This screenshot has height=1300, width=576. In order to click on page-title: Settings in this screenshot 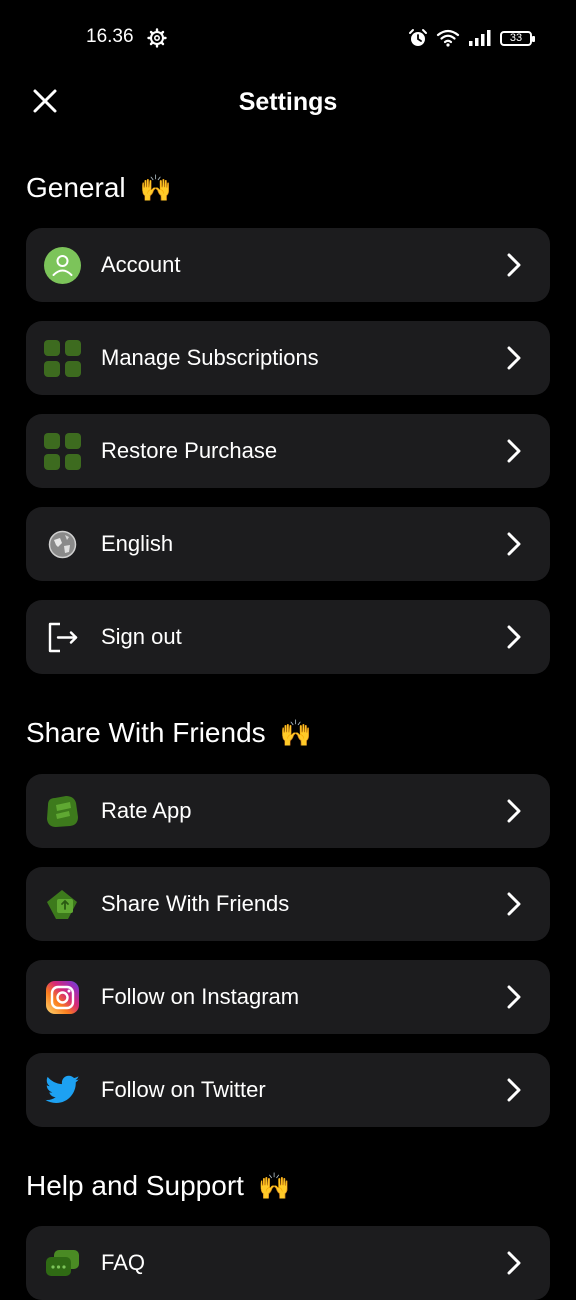, I will do `click(288, 102)`.